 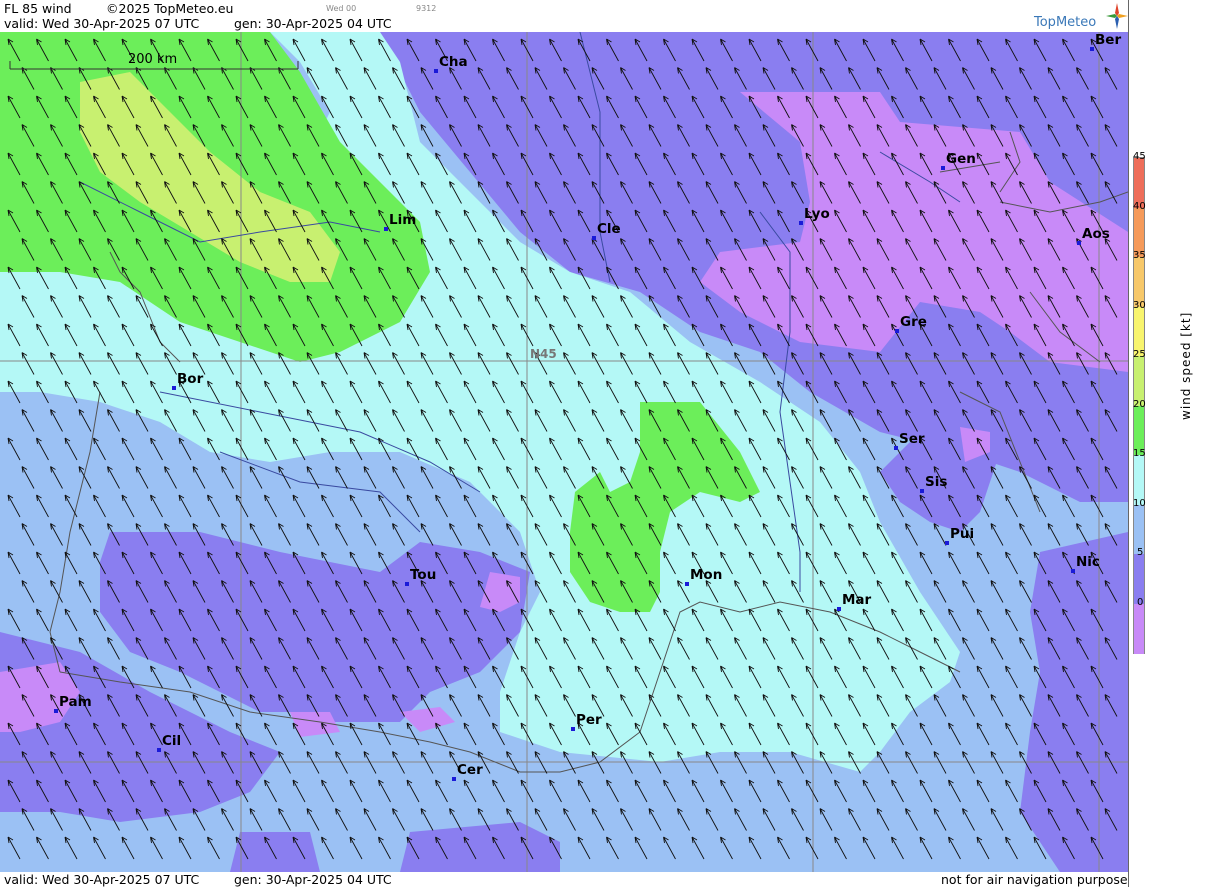 I want to click on legend-tick-label: 0, so click(x=1140, y=602).